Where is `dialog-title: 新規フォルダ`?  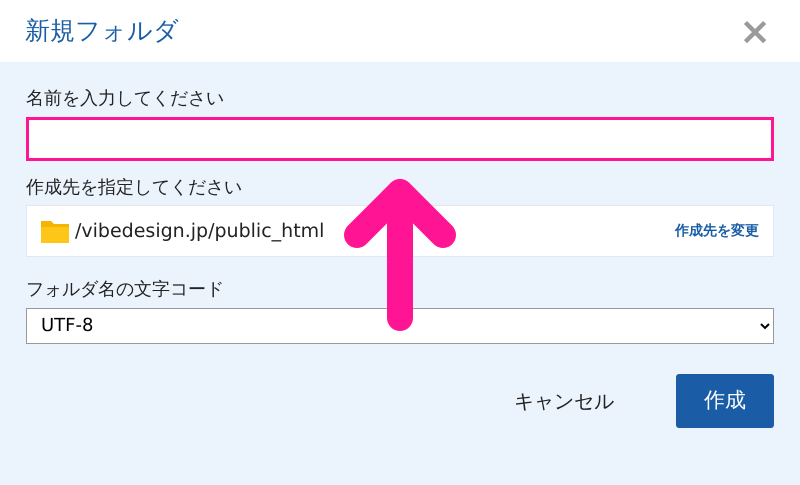
dialog-title: 新規フォルダ is located at coordinates (102, 31).